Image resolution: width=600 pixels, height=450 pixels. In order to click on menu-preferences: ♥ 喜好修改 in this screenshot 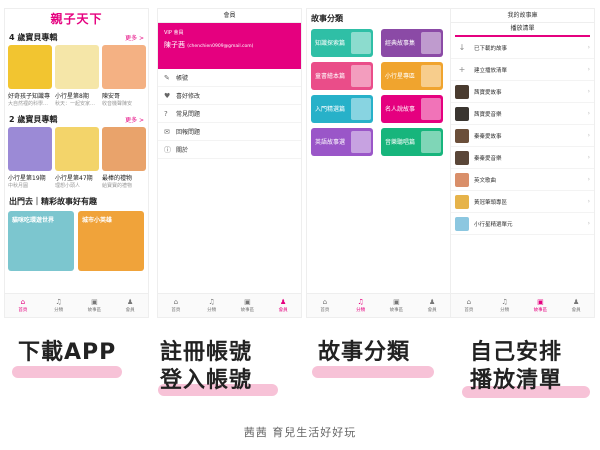, I will do `click(229, 96)`.